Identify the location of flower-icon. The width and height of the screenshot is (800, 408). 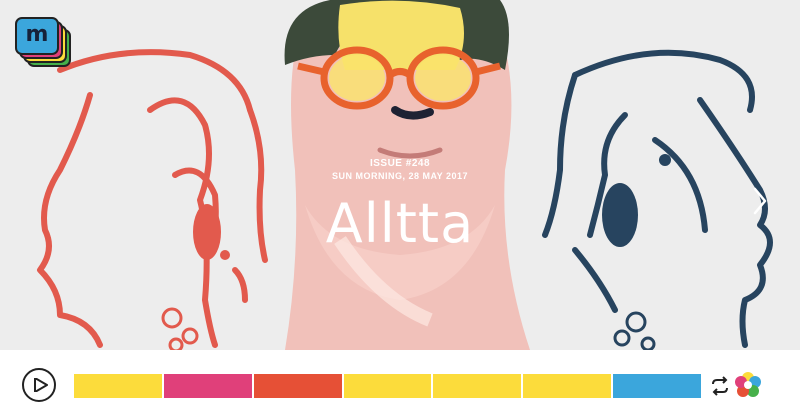
(748, 384).